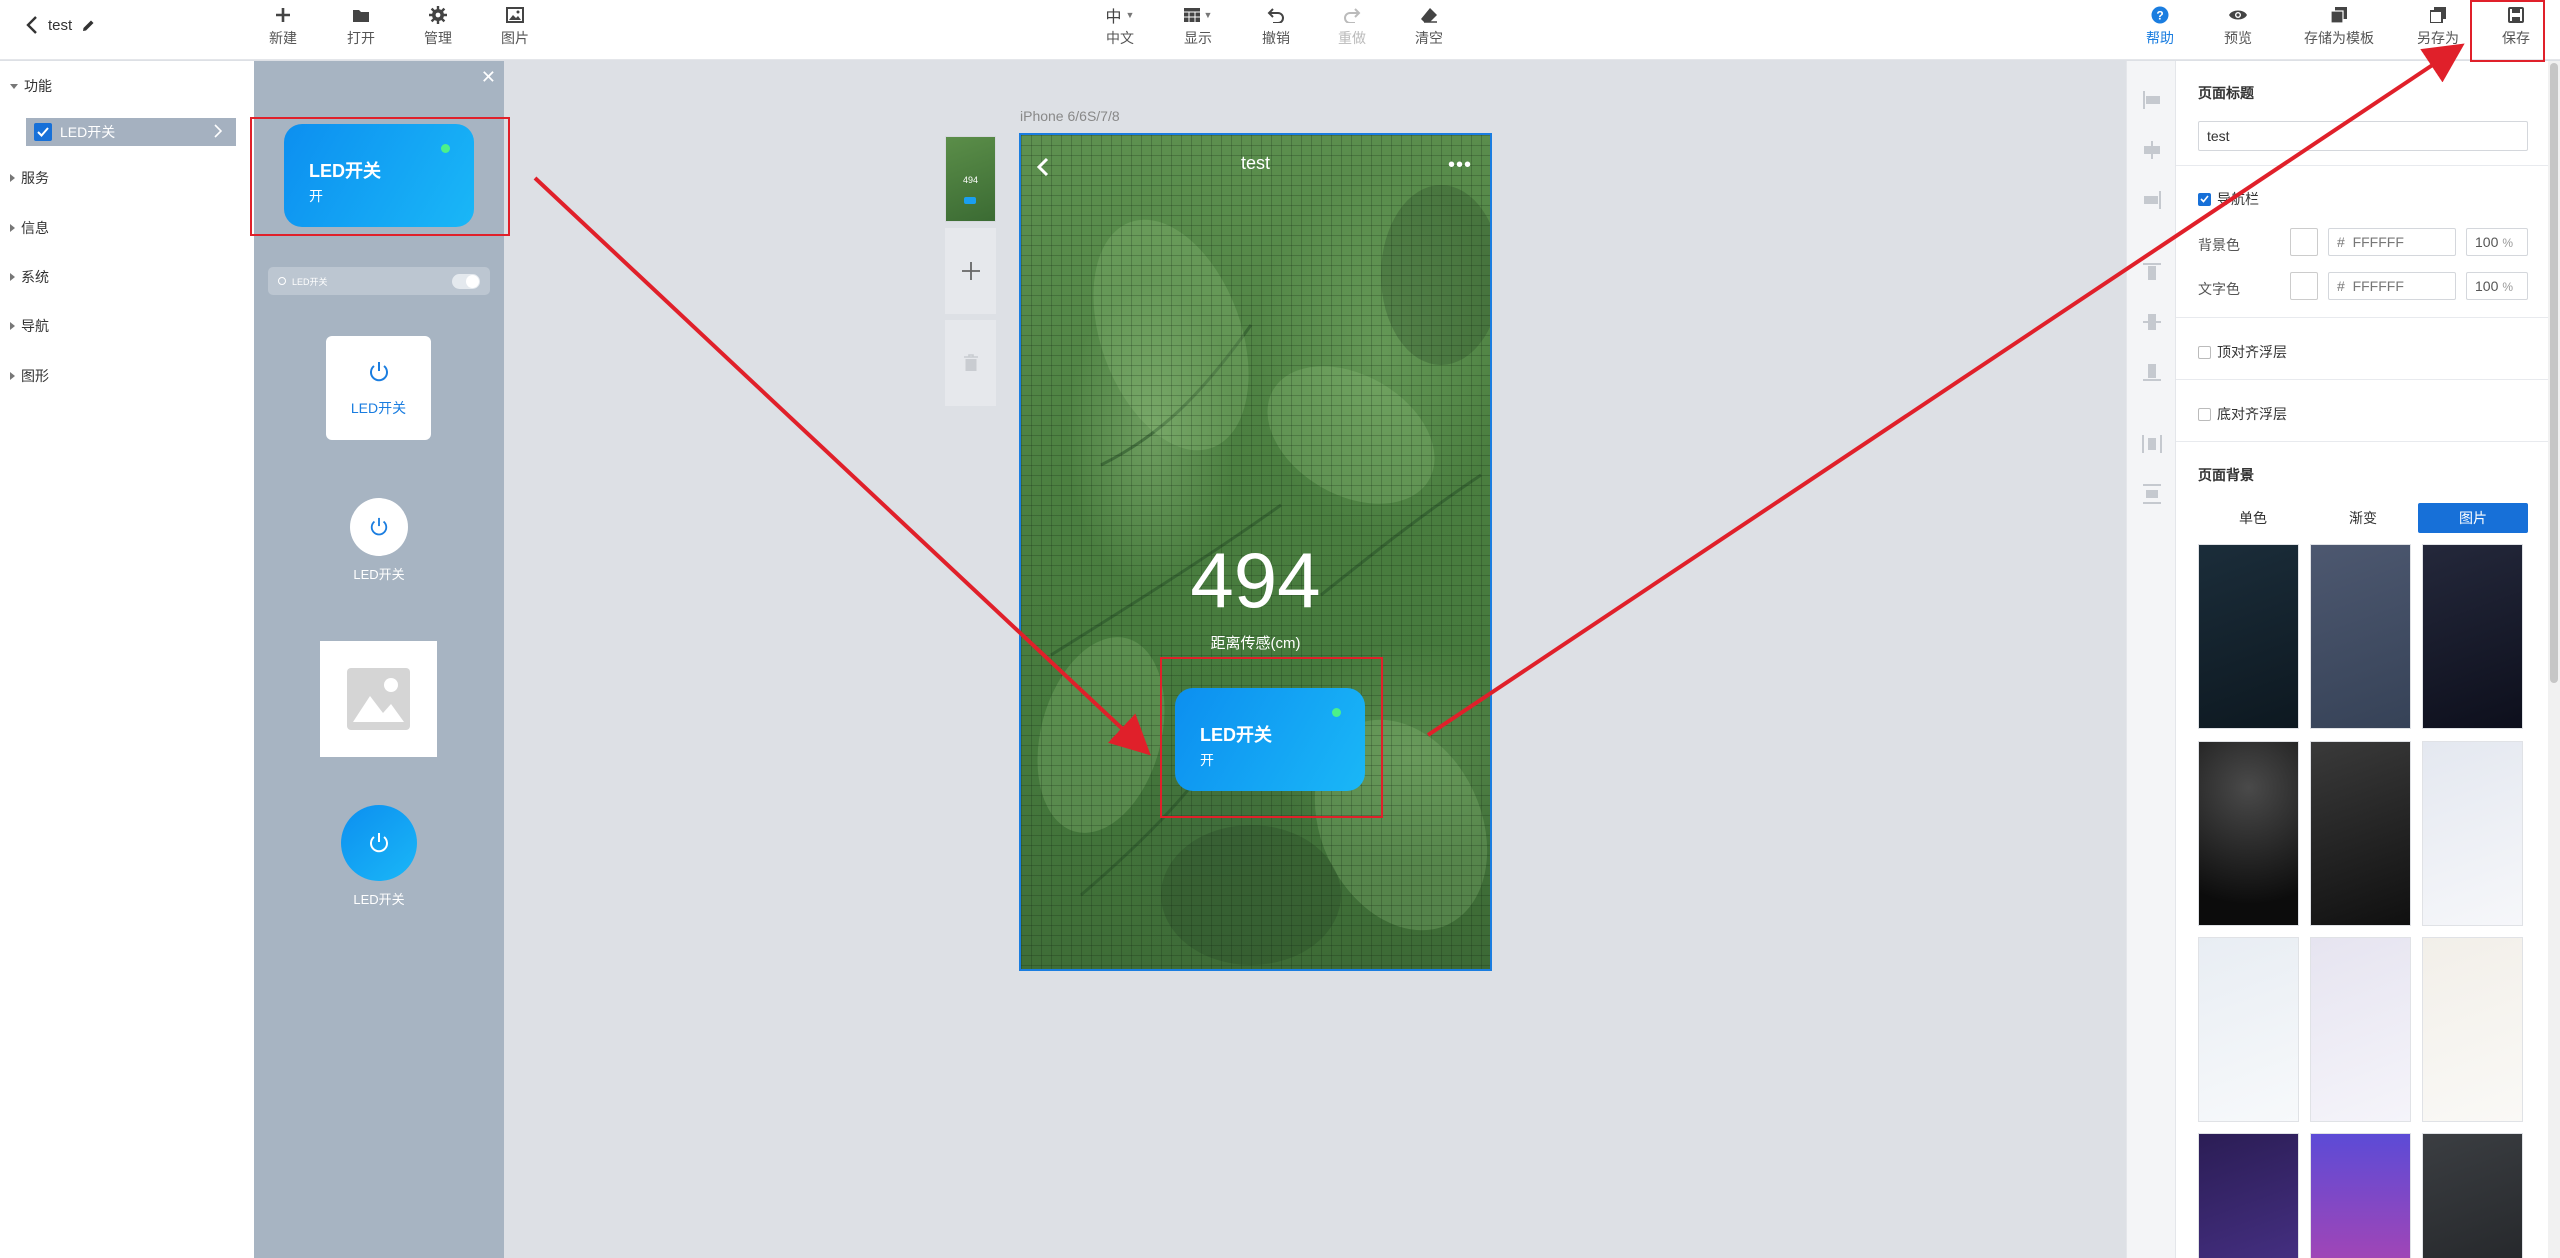 The height and width of the screenshot is (1258, 2560). What do you see at coordinates (2363, 136) in the screenshot?
I see `page-title-input: test` at bounding box center [2363, 136].